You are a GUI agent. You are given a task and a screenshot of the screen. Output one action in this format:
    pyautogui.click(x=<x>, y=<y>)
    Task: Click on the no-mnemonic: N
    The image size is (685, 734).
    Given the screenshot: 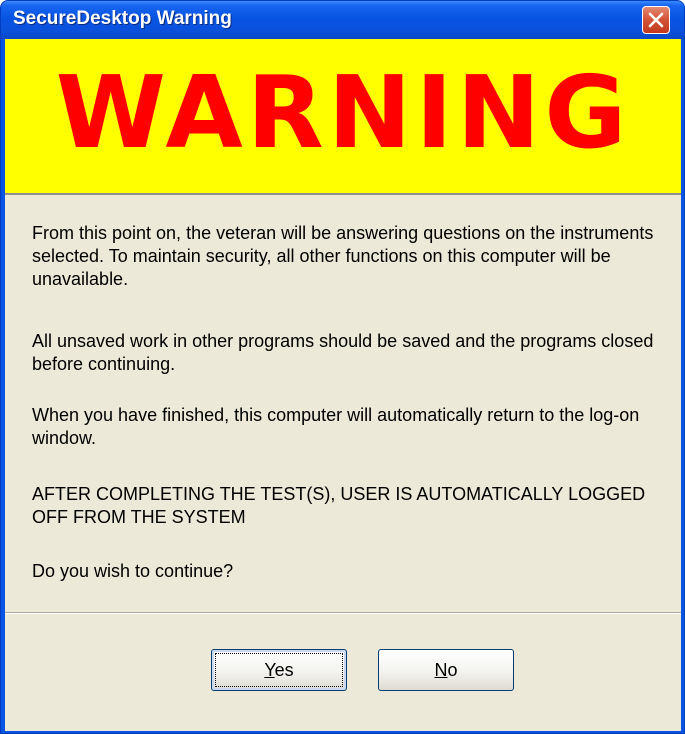 What is the action you would take?
    pyautogui.click(x=441, y=670)
    